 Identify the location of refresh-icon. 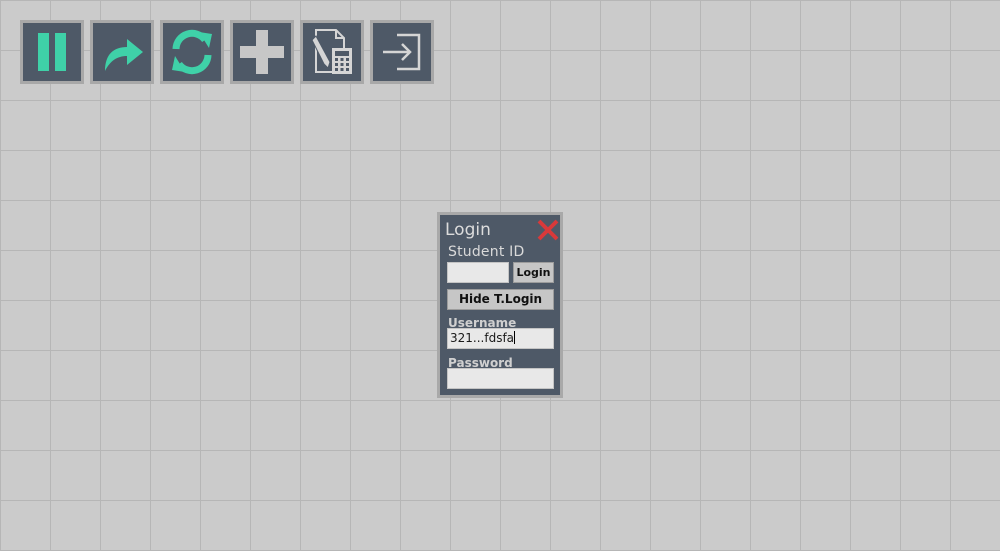
(192, 52).